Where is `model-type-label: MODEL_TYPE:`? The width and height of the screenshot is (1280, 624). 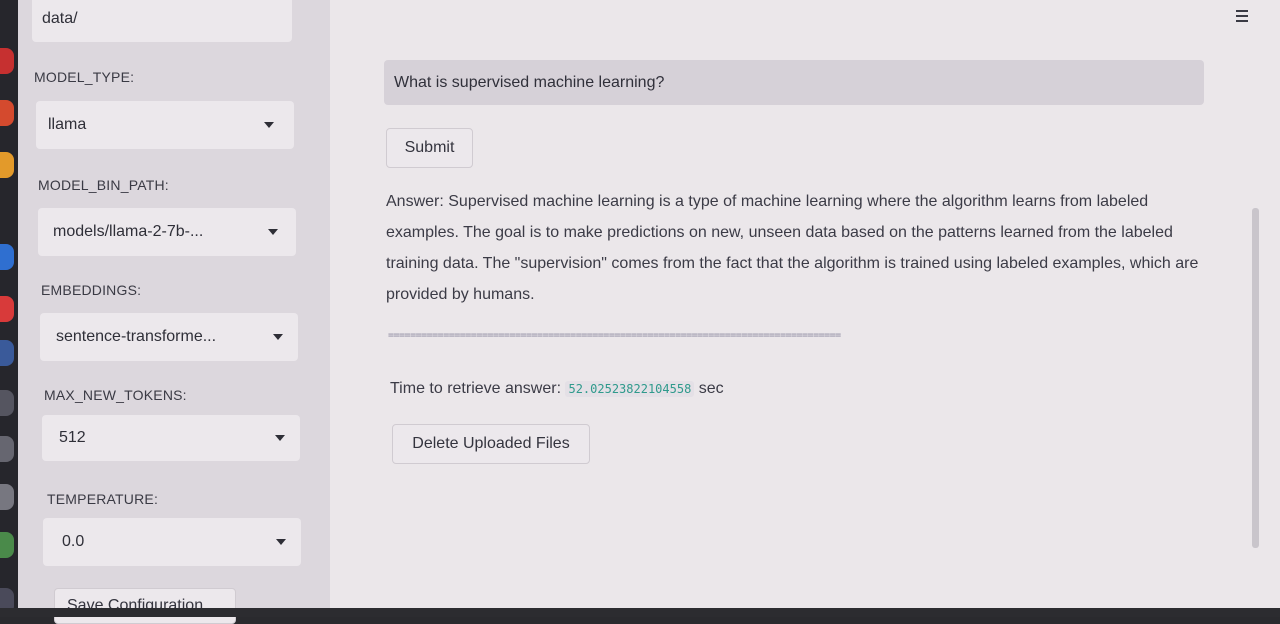 model-type-label: MODEL_TYPE: is located at coordinates (84, 77).